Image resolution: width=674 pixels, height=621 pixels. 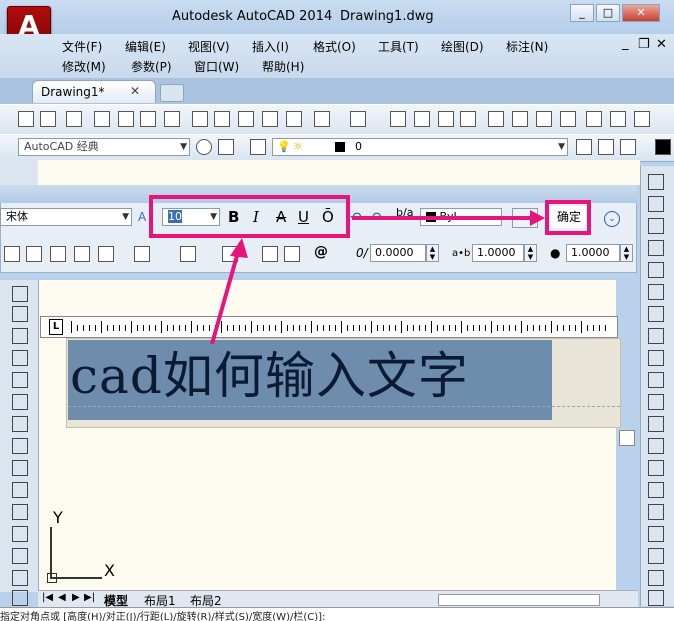 What do you see at coordinates (62, 597) in the screenshot?
I see `prev-layout-icon: ◀` at bounding box center [62, 597].